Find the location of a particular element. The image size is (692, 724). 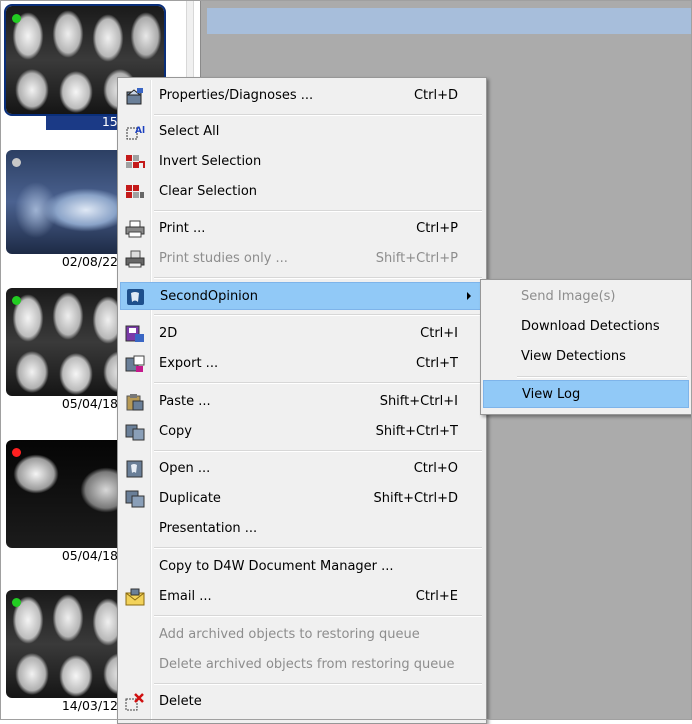

submenu-item-view-log: View Log is located at coordinates (586, 394).